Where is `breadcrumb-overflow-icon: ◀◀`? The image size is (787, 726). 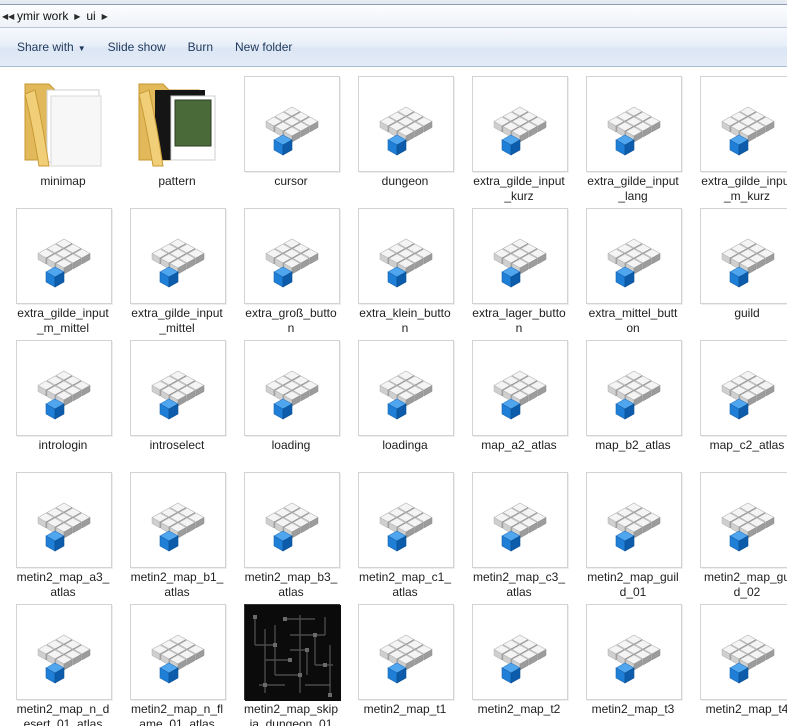 breadcrumb-overflow-icon: ◀◀ is located at coordinates (8, 16).